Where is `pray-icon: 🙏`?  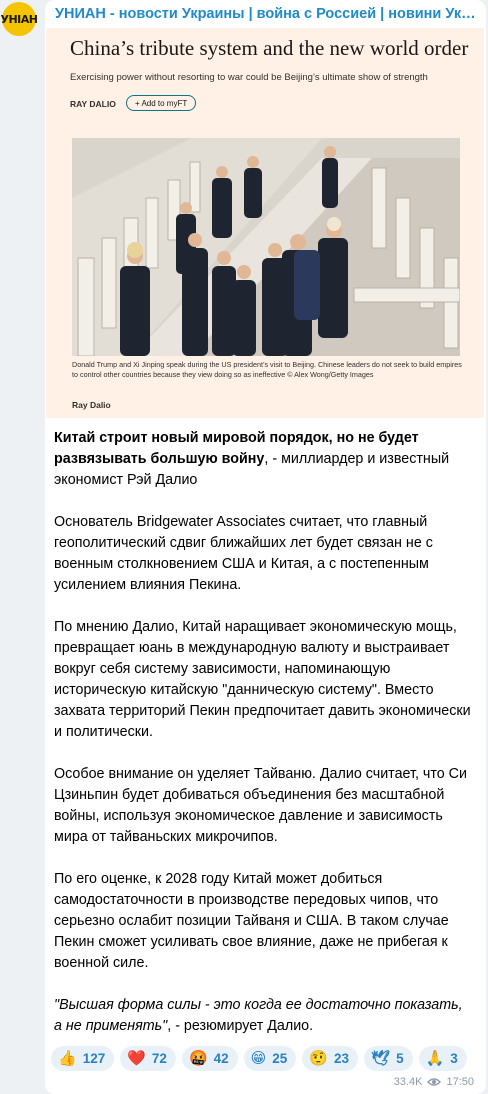
pray-icon: 🙏 is located at coordinates (435, 1058).